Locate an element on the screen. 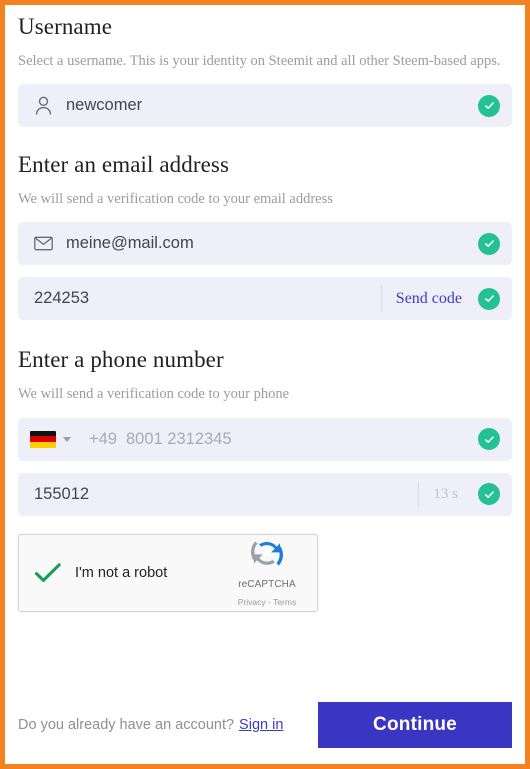  recaptcha-brand-name: reCAPTCHA is located at coordinates (267, 584).